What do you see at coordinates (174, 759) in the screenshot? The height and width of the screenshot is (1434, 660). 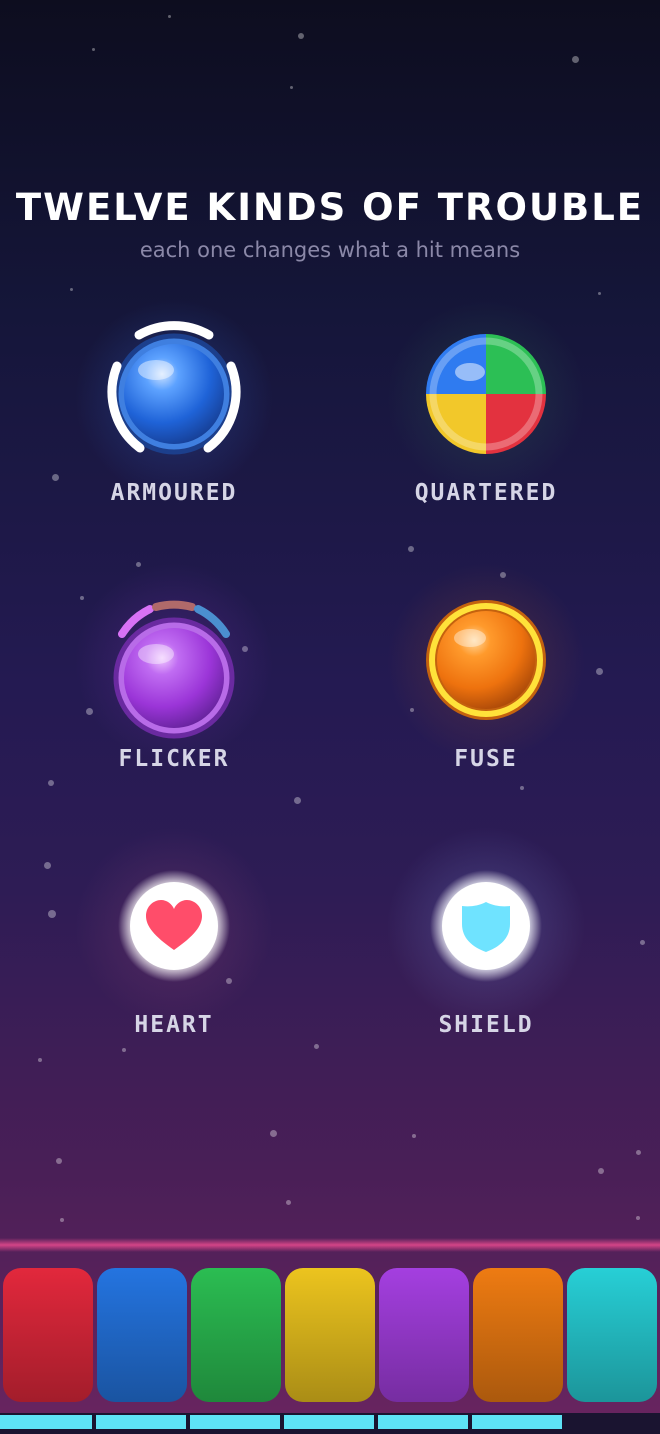 I see `enemy-label: FLICKER` at bounding box center [174, 759].